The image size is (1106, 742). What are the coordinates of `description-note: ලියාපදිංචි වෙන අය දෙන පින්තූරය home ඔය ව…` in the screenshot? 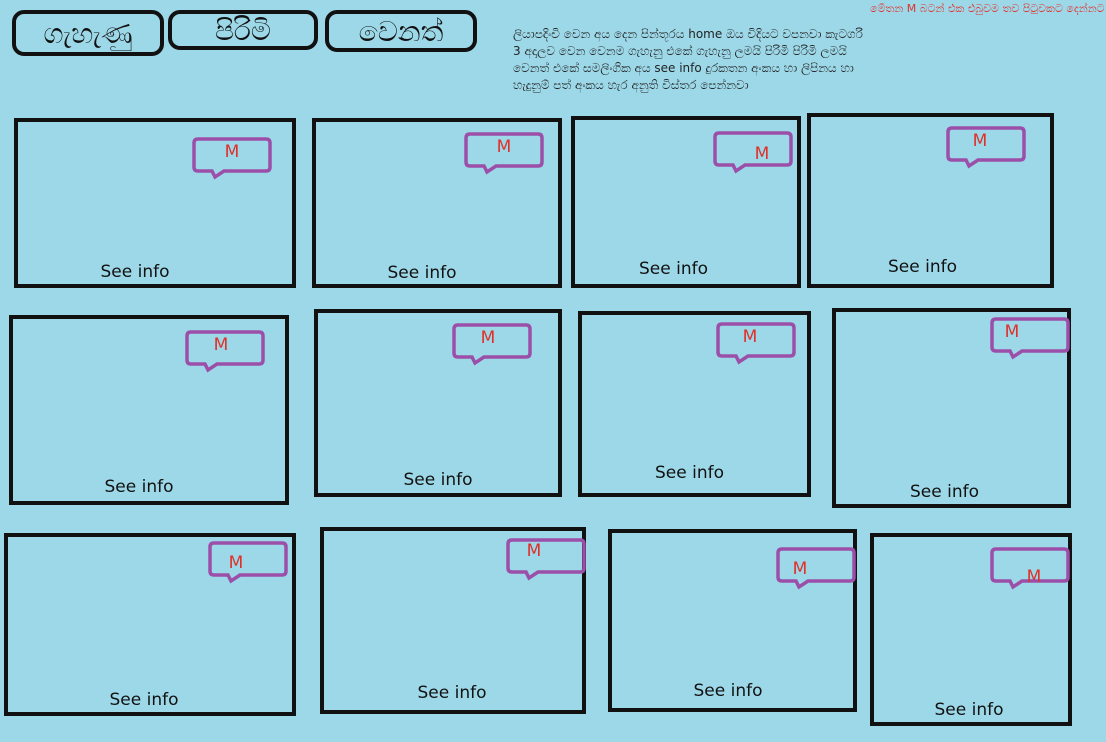 It's located at (688, 59).